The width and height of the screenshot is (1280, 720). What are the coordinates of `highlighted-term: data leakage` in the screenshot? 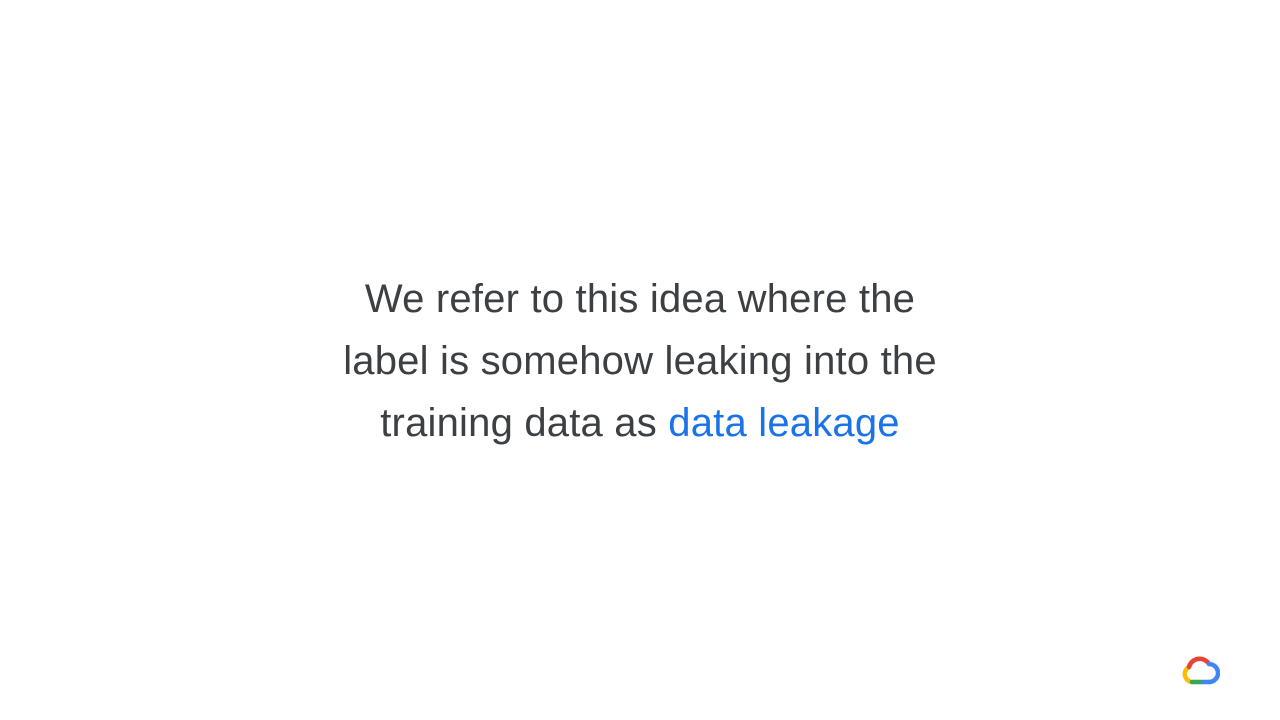 It's located at (784, 423).